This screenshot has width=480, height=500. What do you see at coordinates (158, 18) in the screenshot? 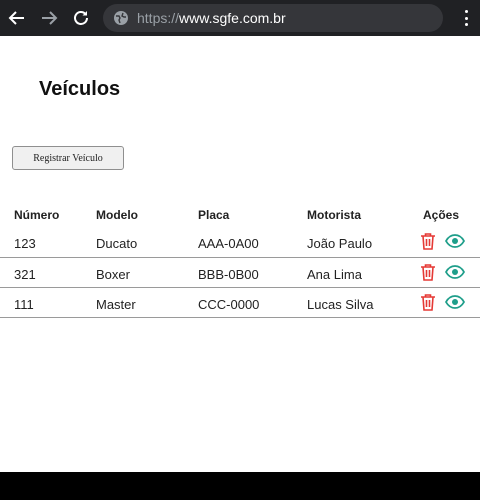
I see `url-scheme: https://` at bounding box center [158, 18].